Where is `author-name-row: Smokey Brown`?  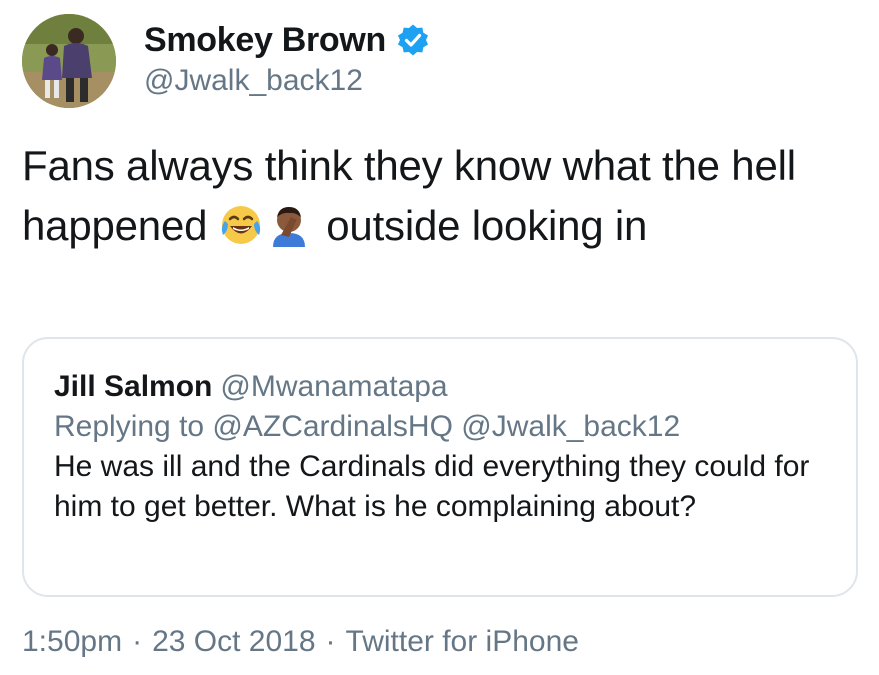
author-name-row: Smokey Brown is located at coordinates (287, 40).